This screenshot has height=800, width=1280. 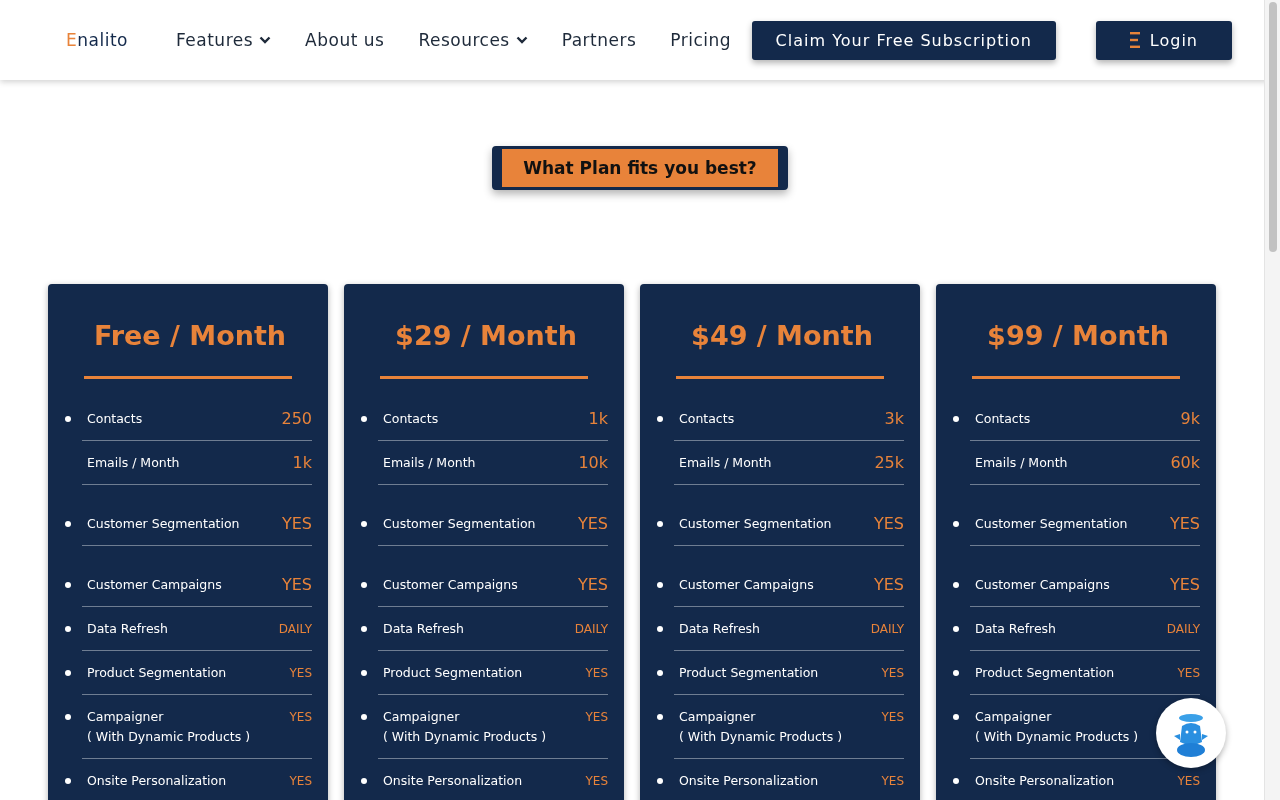 What do you see at coordinates (903, 40) in the screenshot?
I see `claim-subscription-button: Claim Your Free Subscription` at bounding box center [903, 40].